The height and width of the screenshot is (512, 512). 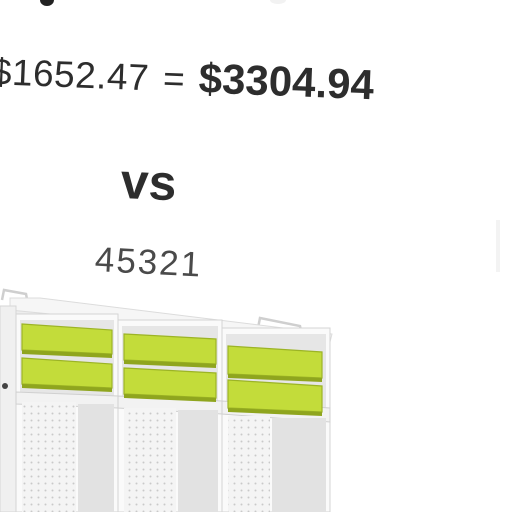 I want to click on top-dot-decoration, so click(x=47, y=3).